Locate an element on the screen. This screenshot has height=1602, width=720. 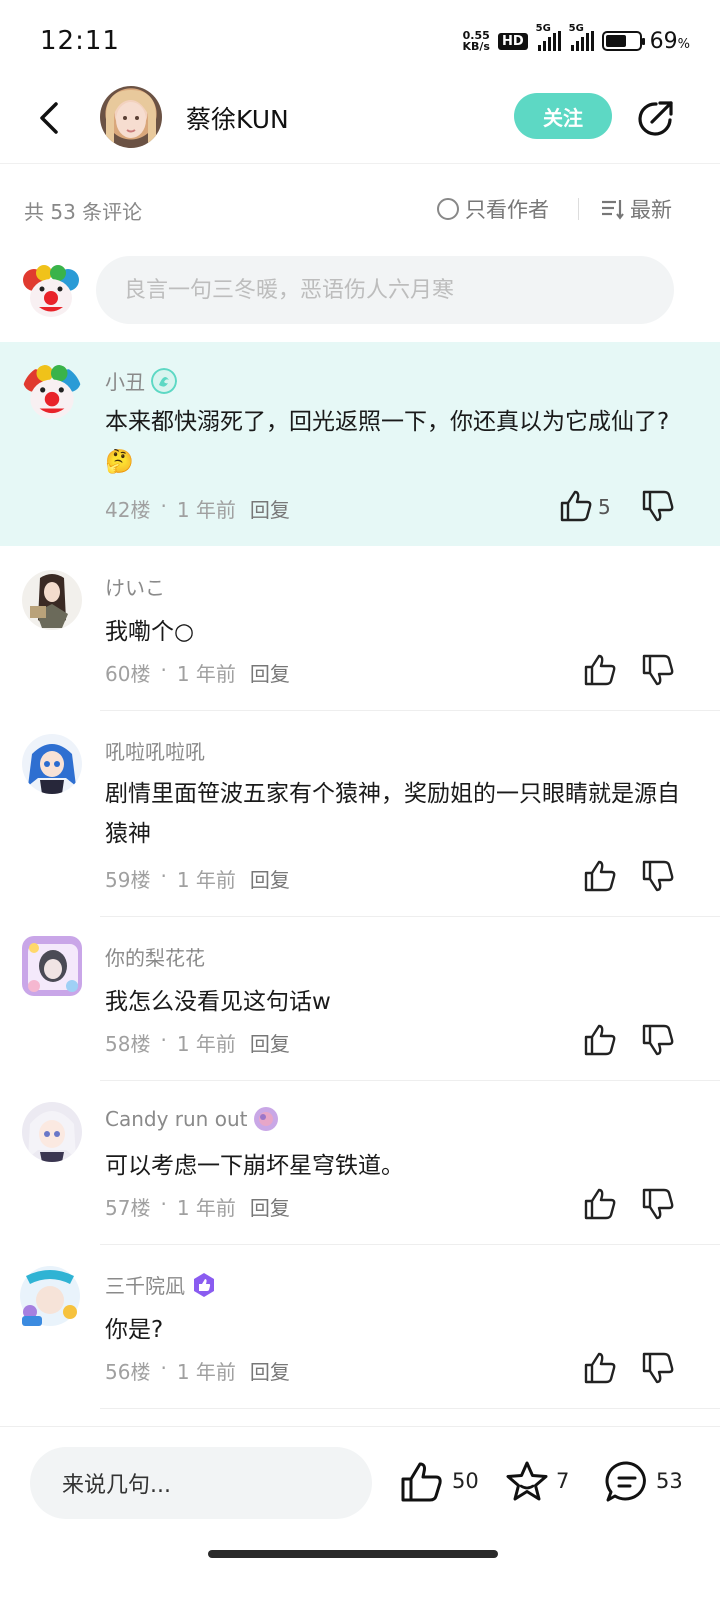
author-name: 蔡徐KUN is located at coordinates (237, 118).